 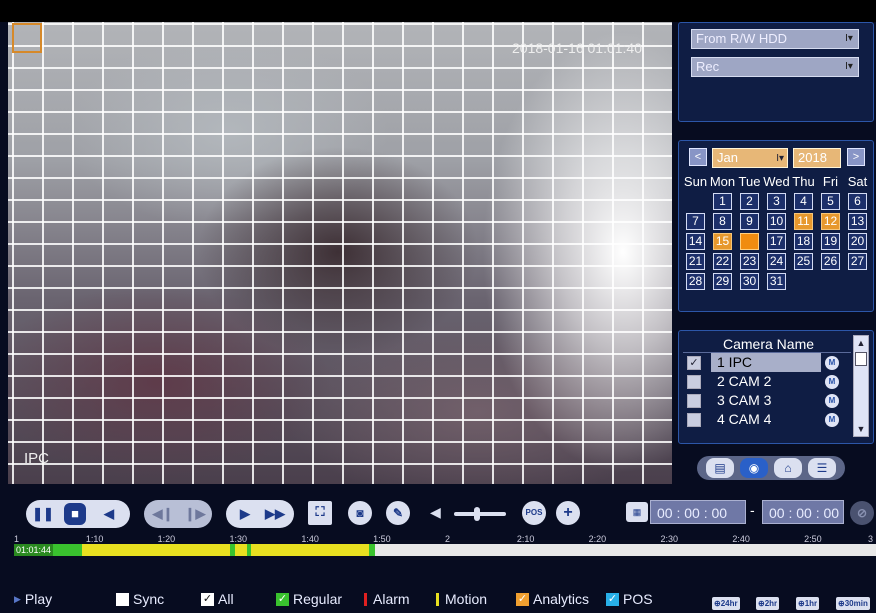 I want to click on pause-icon: ❚❚, so click(x=43, y=514).